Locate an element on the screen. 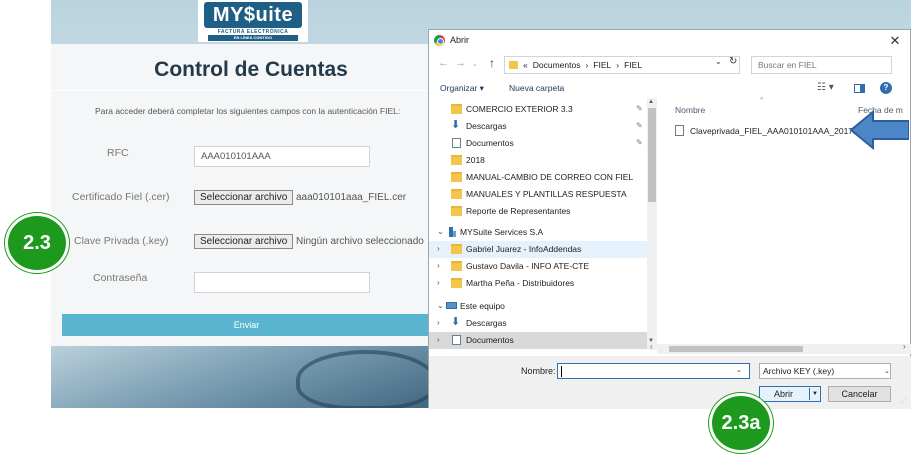 The width and height of the screenshot is (911, 455). password-input is located at coordinates (282, 282).